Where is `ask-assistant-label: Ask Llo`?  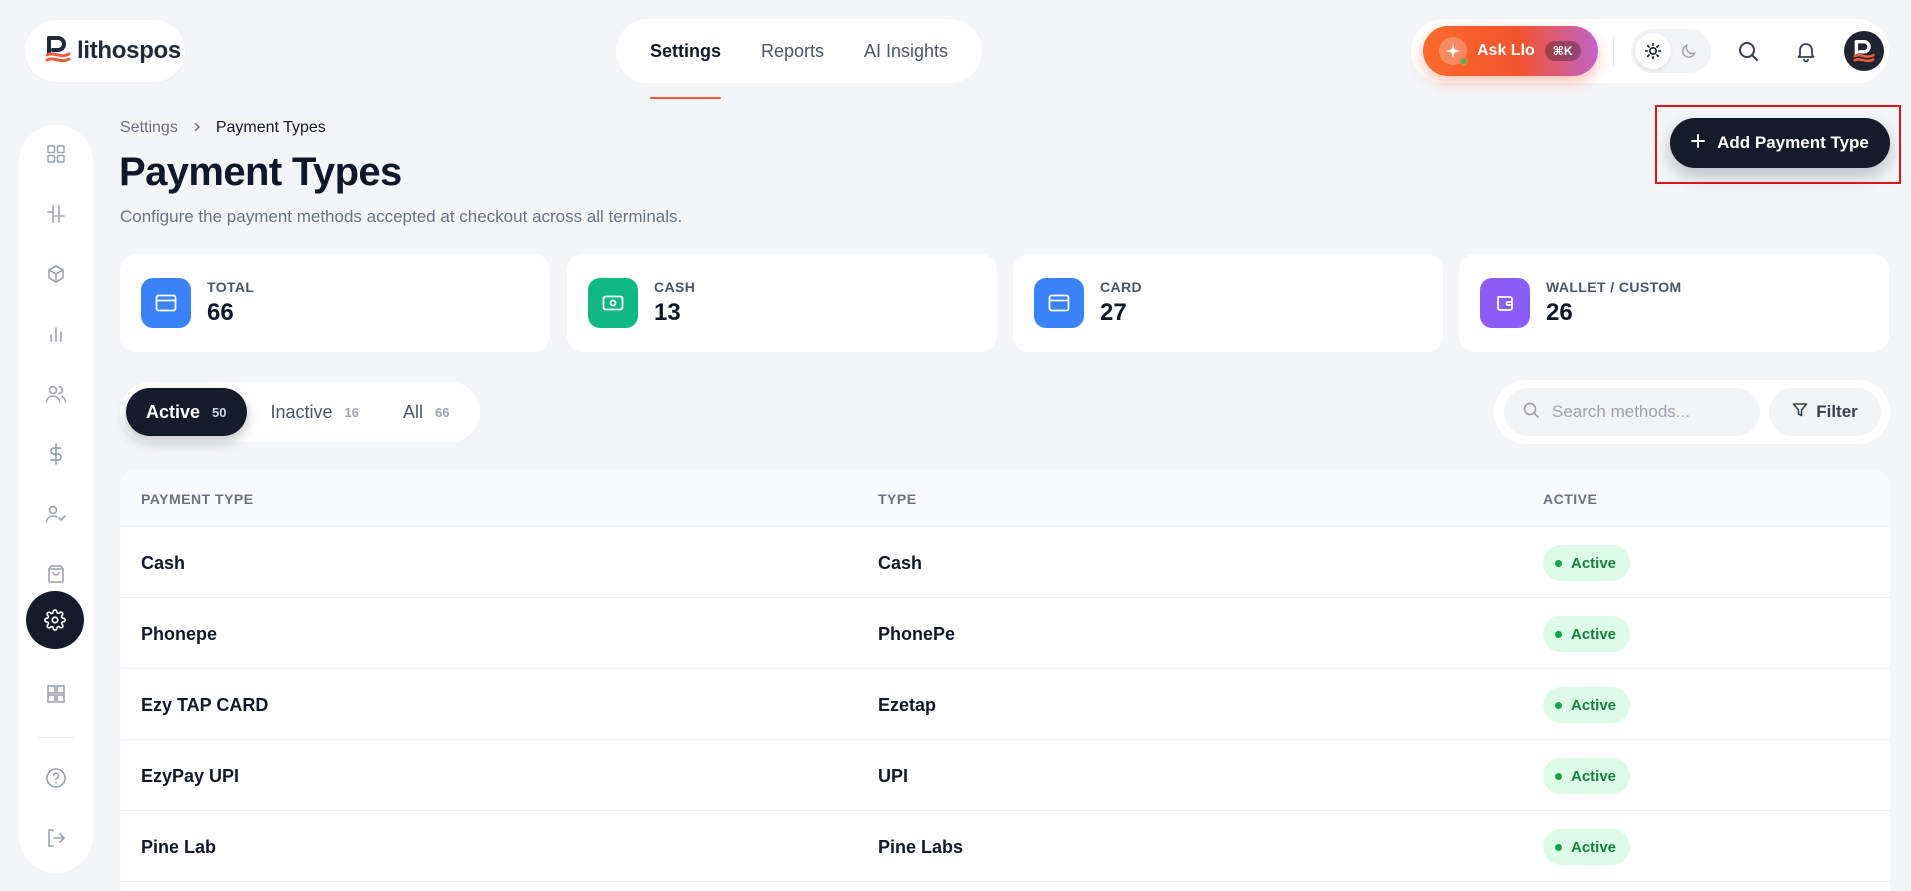
ask-assistant-label: Ask Llo is located at coordinates (1506, 50).